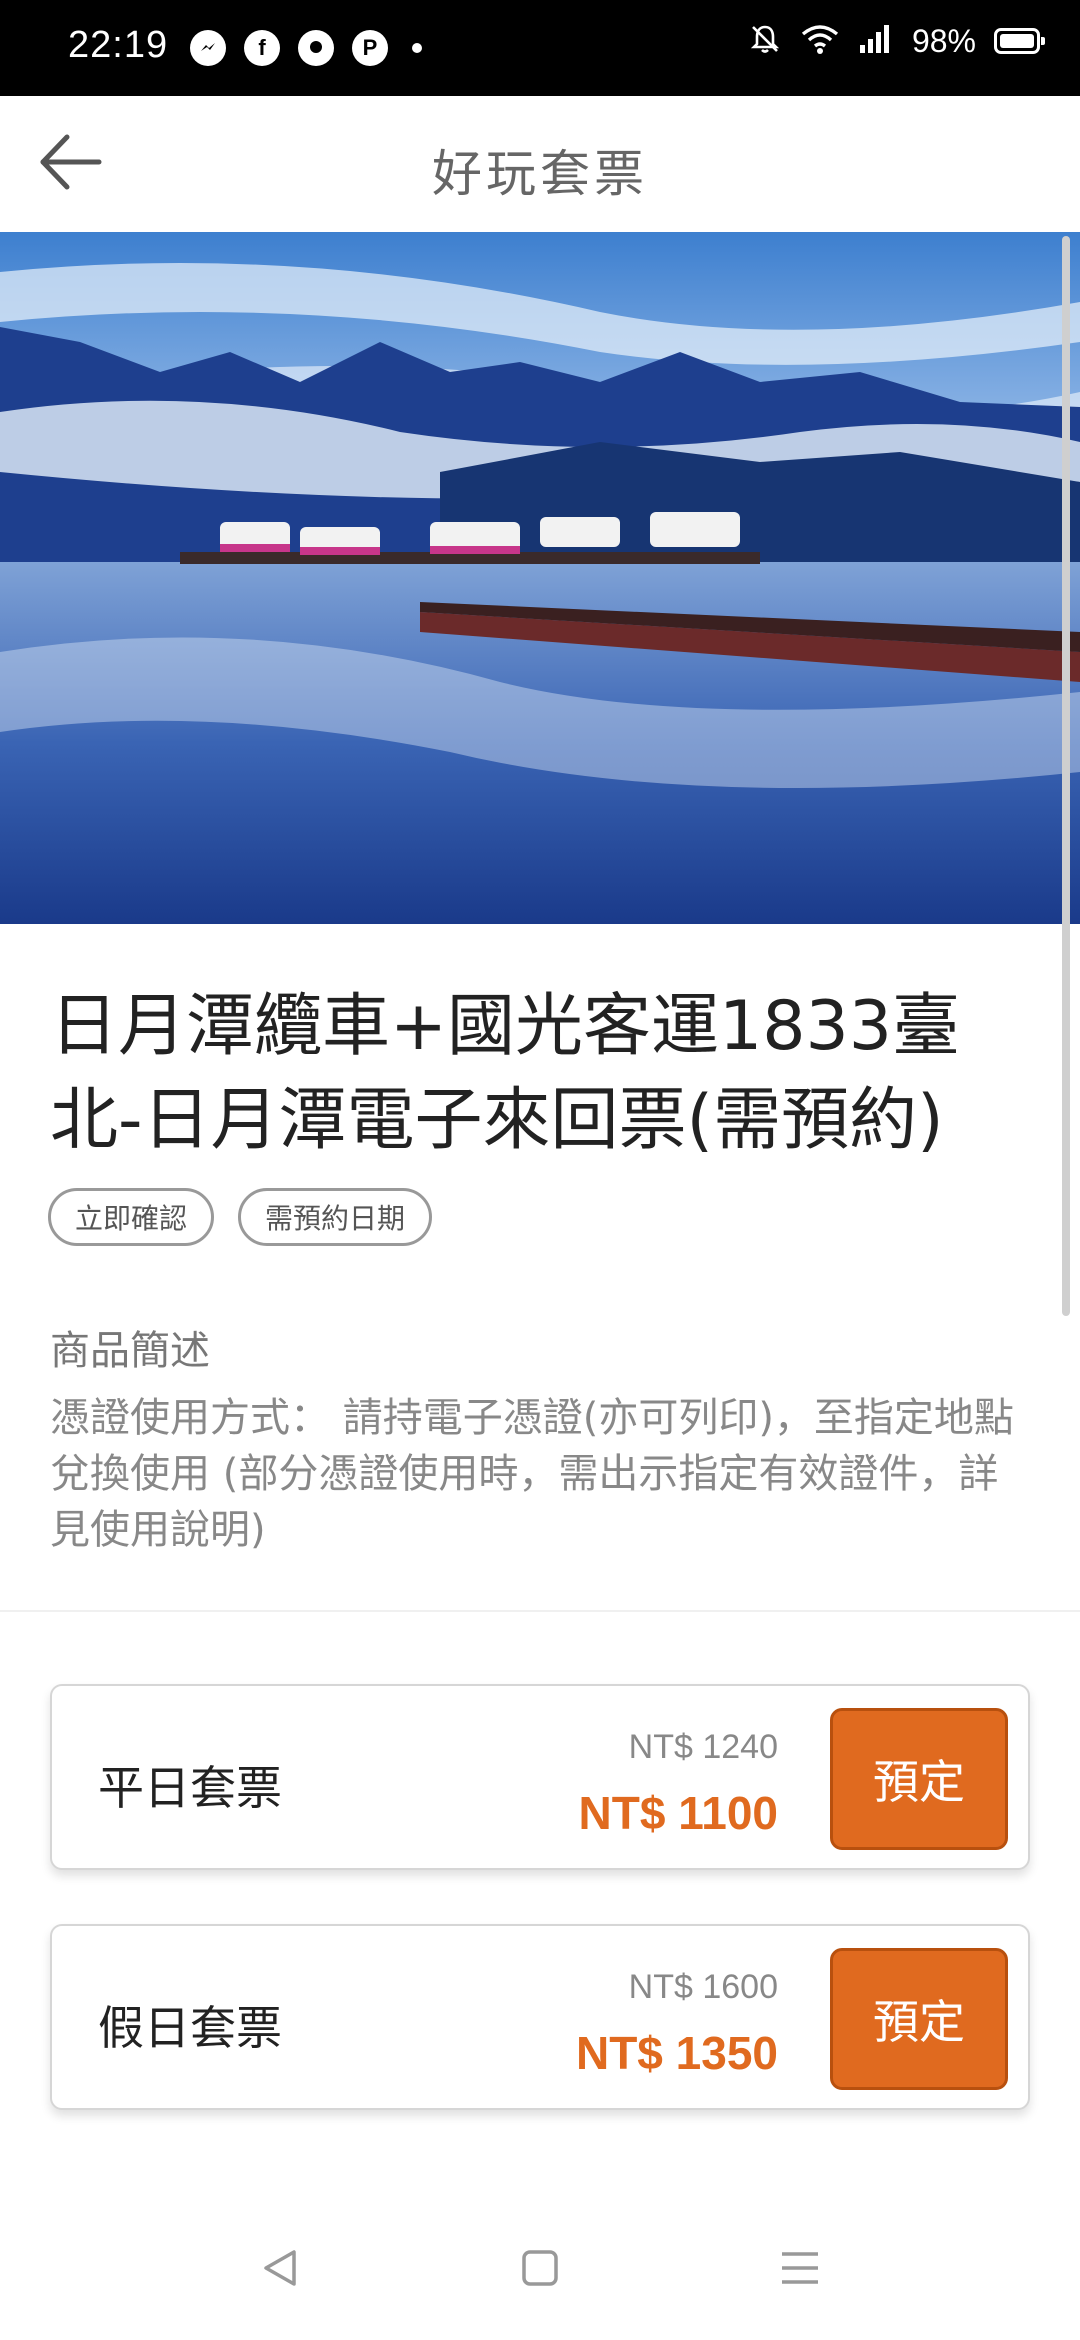 The width and height of the screenshot is (1080, 2340). I want to click on bell-off-icon, so click(765, 41).